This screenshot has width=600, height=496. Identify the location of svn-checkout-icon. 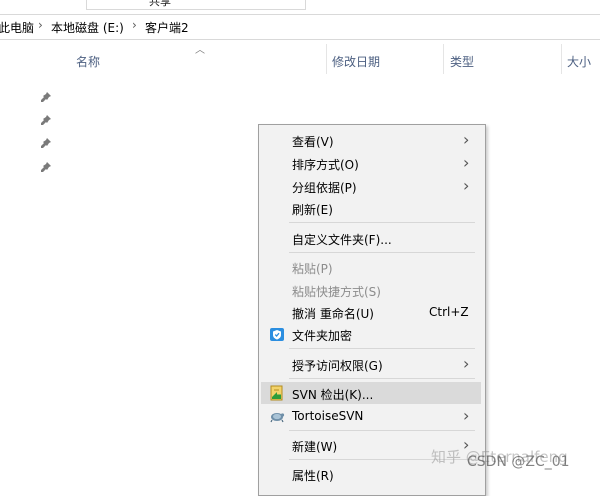
(277, 393).